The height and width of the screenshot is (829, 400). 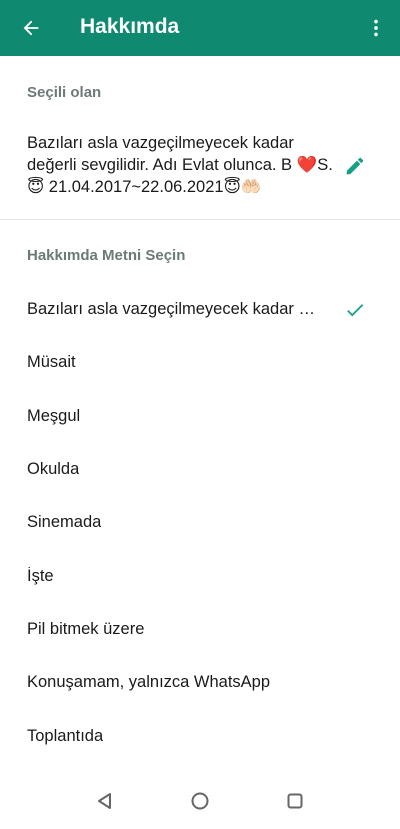 I want to click on edit-button, so click(x=355, y=166).